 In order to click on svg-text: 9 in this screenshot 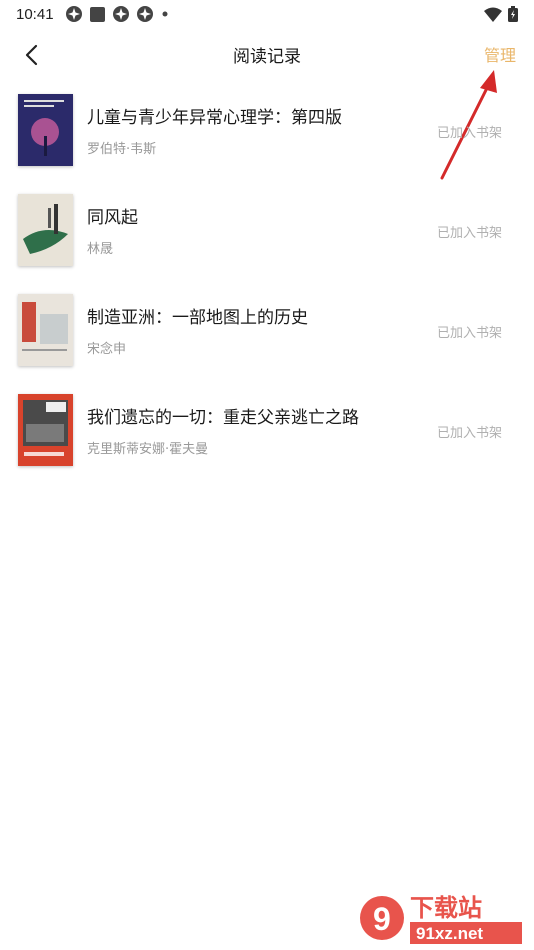, I will do `click(382, 919)`.